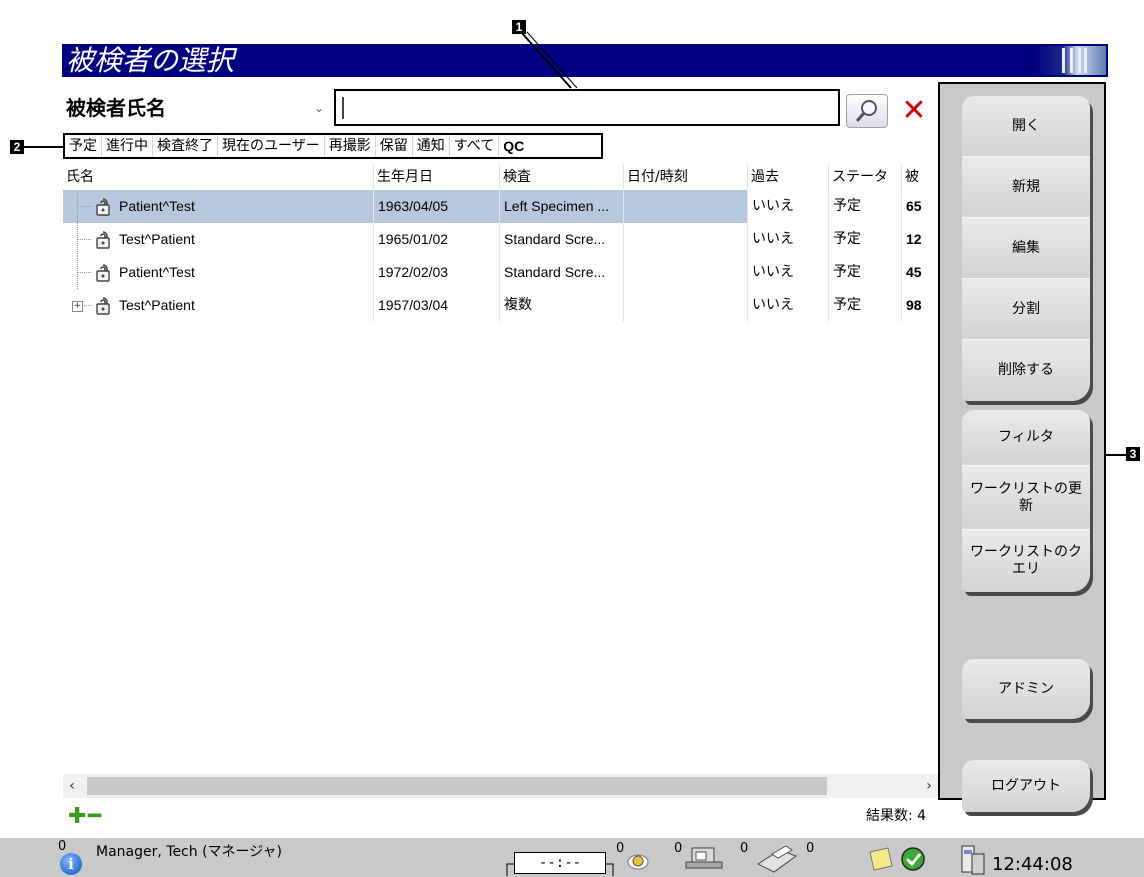 The height and width of the screenshot is (877, 1144). I want to click on add-icon: ✚, so click(77, 817).